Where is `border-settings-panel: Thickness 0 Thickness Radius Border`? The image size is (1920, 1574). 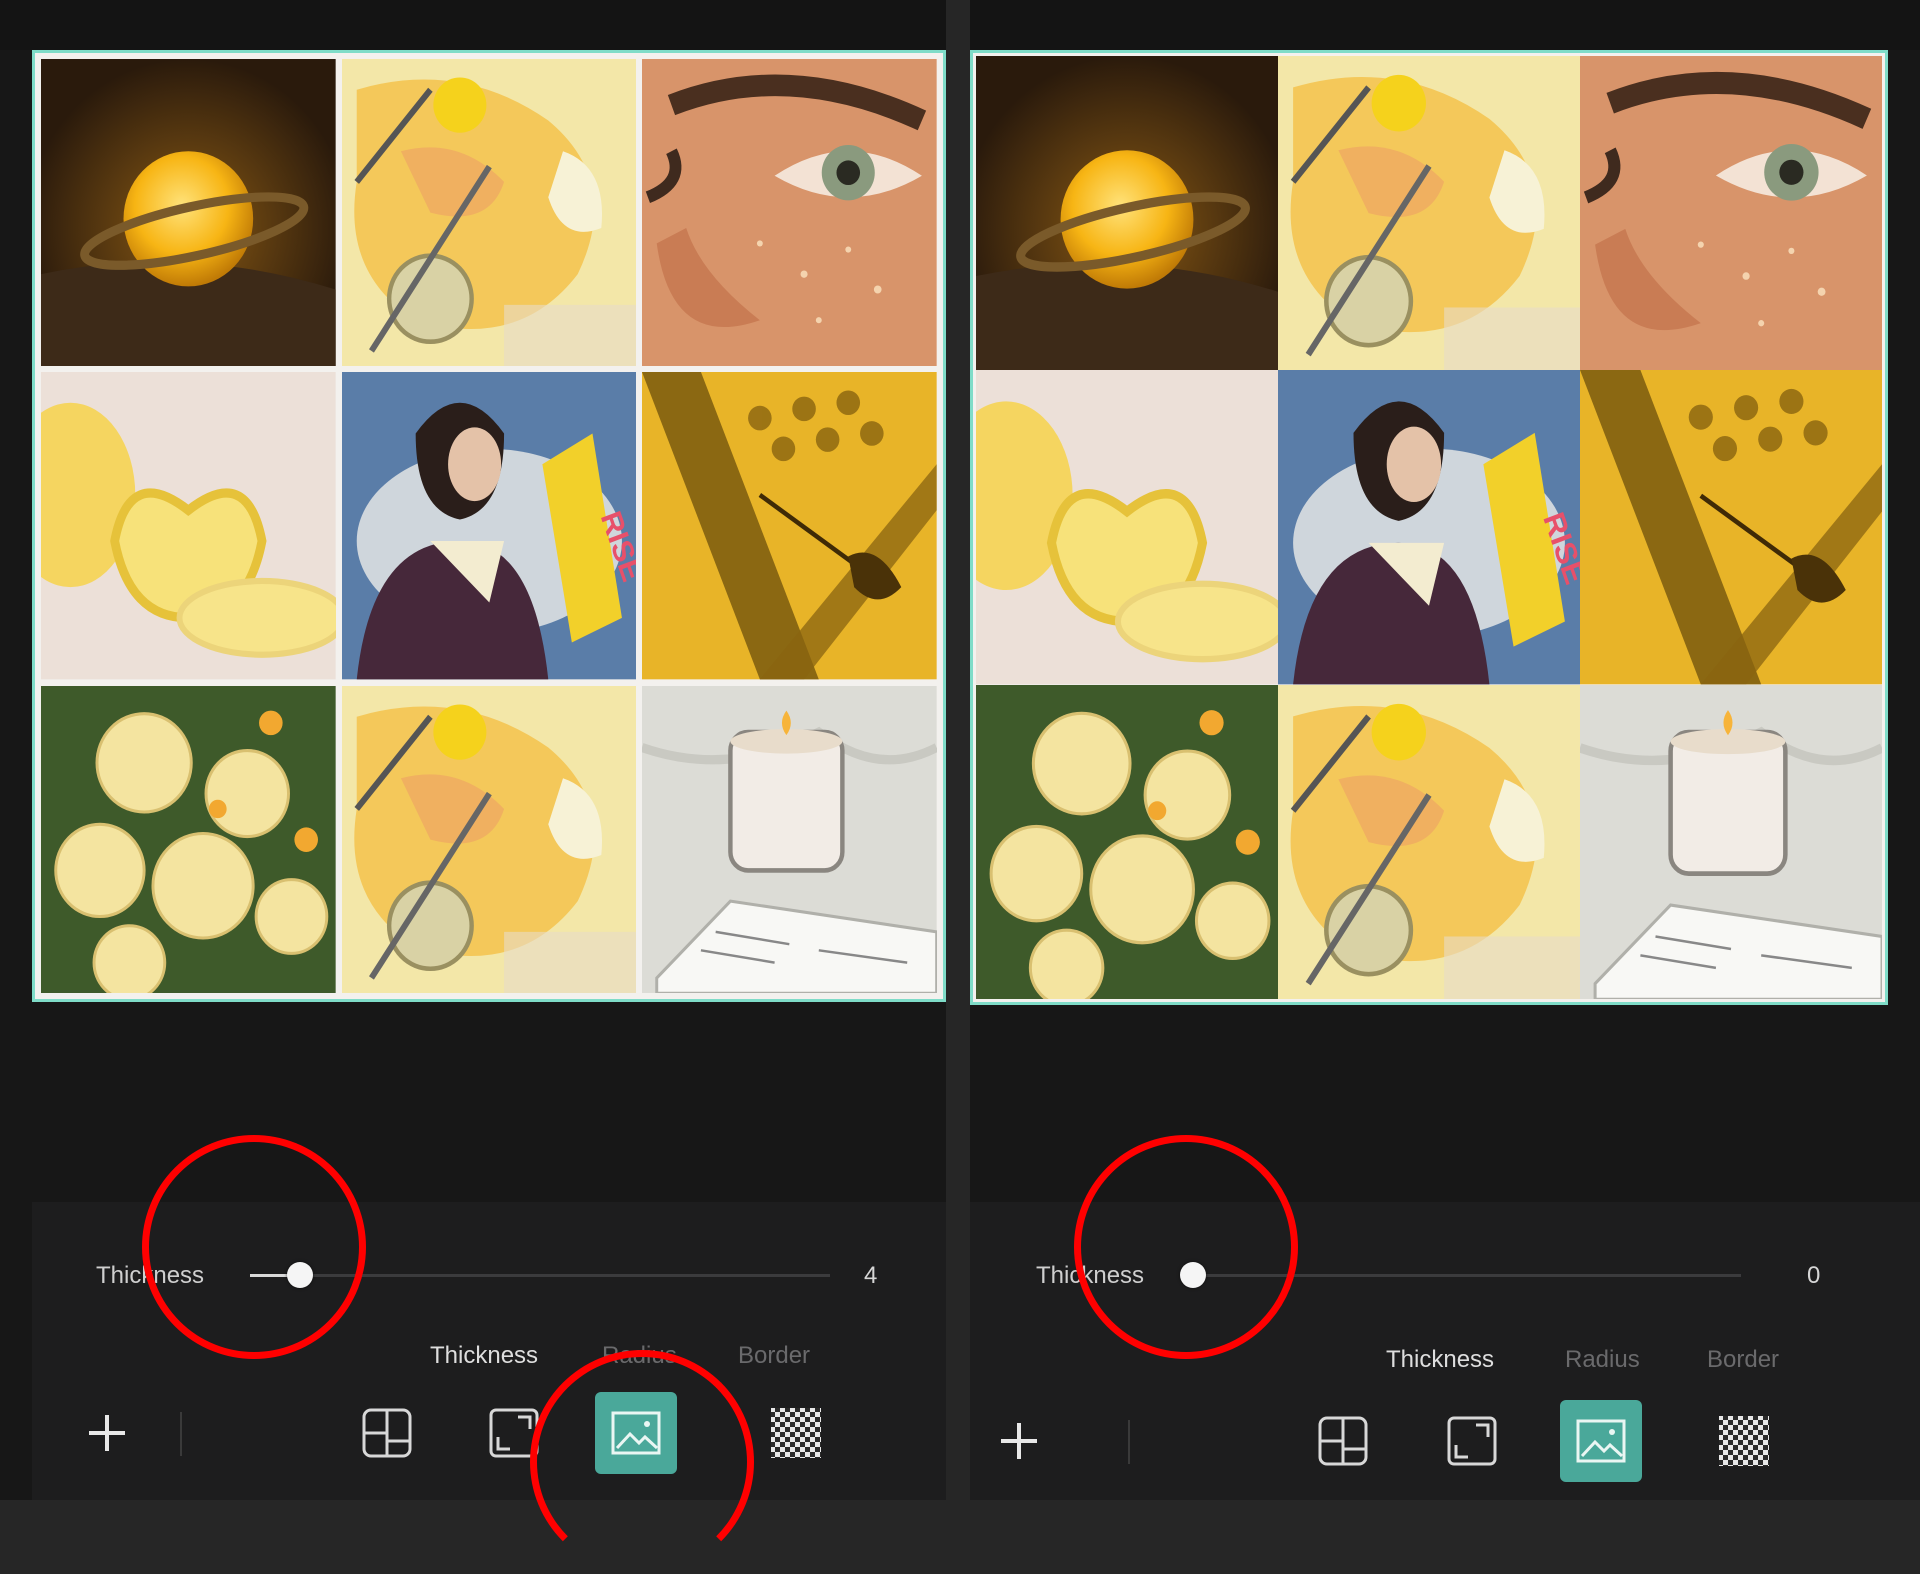 border-settings-panel: Thickness 0 Thickness Radius Border is located at coordinates (1445, 1351).